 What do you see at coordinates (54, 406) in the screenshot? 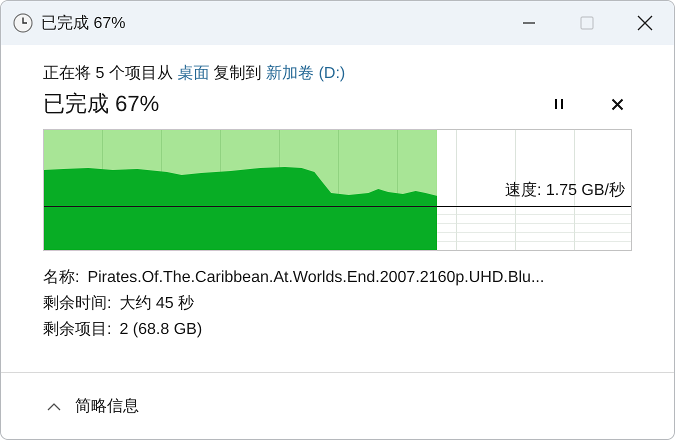
I see `caret-icon` at bounding box center [54, 406].